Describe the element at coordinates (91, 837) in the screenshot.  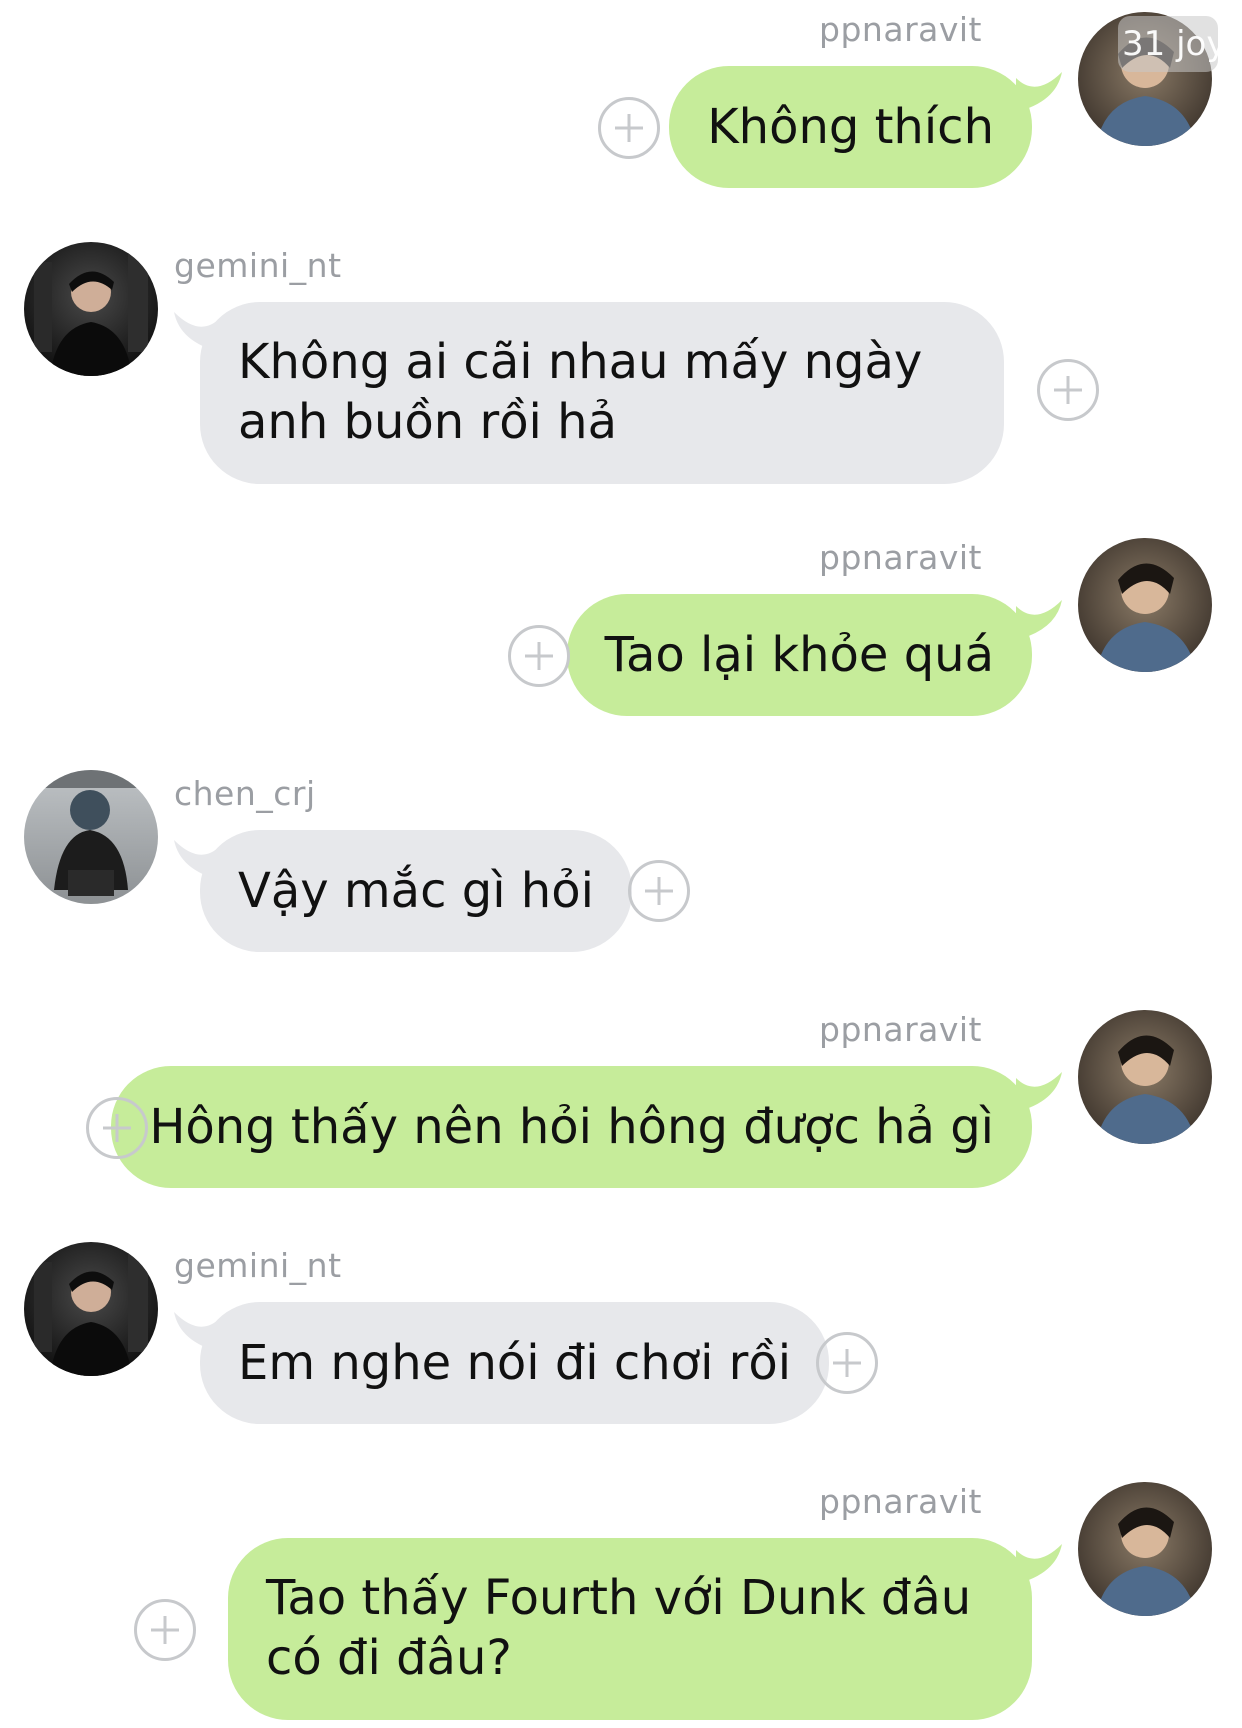
I see `chen-crj-avatar` at that location.